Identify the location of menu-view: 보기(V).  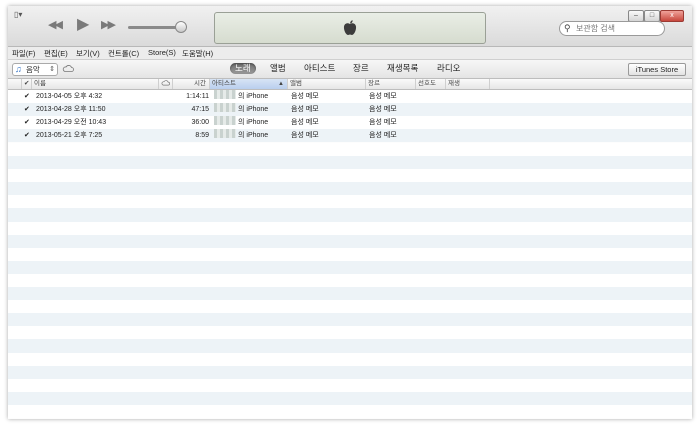
(88, 53).